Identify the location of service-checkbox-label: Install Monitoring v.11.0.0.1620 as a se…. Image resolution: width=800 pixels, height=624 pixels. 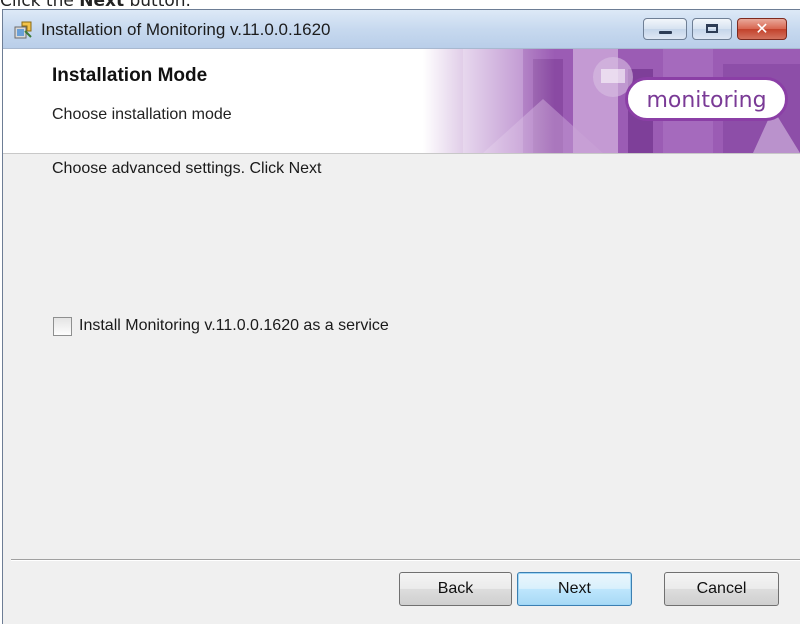
(234, 326).